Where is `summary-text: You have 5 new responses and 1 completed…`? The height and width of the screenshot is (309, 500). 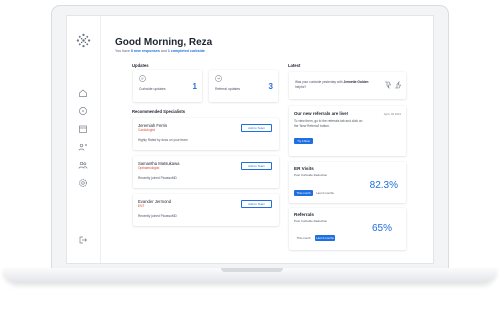
summary-text: You have 5 new responses and 1 completed… is located at coordinates (160, 51).